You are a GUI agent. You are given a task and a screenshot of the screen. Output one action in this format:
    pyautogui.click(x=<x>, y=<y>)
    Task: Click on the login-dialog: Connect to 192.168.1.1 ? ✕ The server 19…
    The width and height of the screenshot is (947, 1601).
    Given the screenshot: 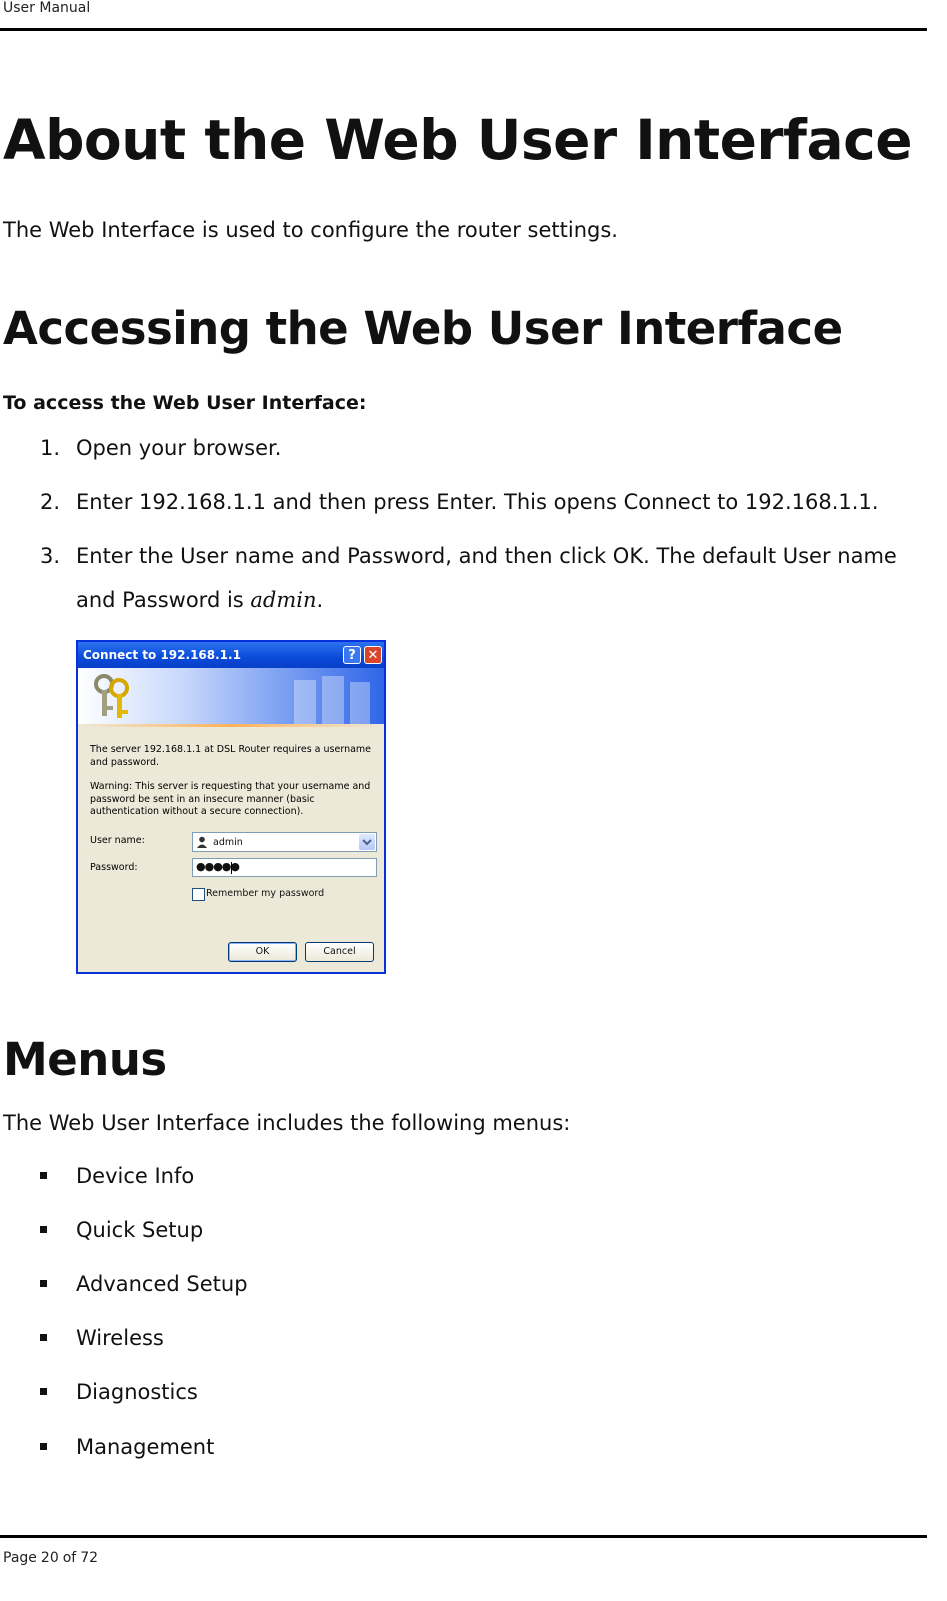 What is the action you would take?
    pyautogui.click(x=231, y=807)
    